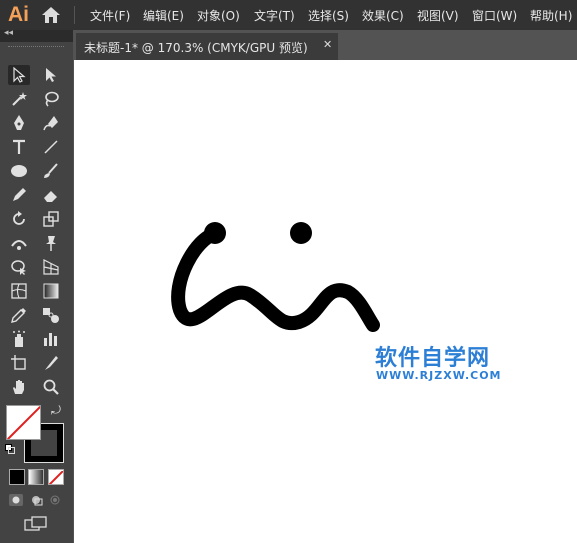 The height and width of the screenshot is (543, 577). What do you see at coordinates (19, 387) in the screenshot?
I see `hand-tool-icon` at bounding box center [19, 387].